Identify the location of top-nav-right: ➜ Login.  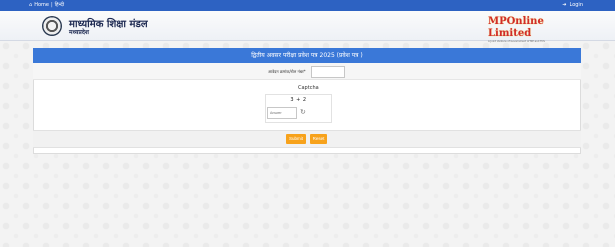
(572, 5).